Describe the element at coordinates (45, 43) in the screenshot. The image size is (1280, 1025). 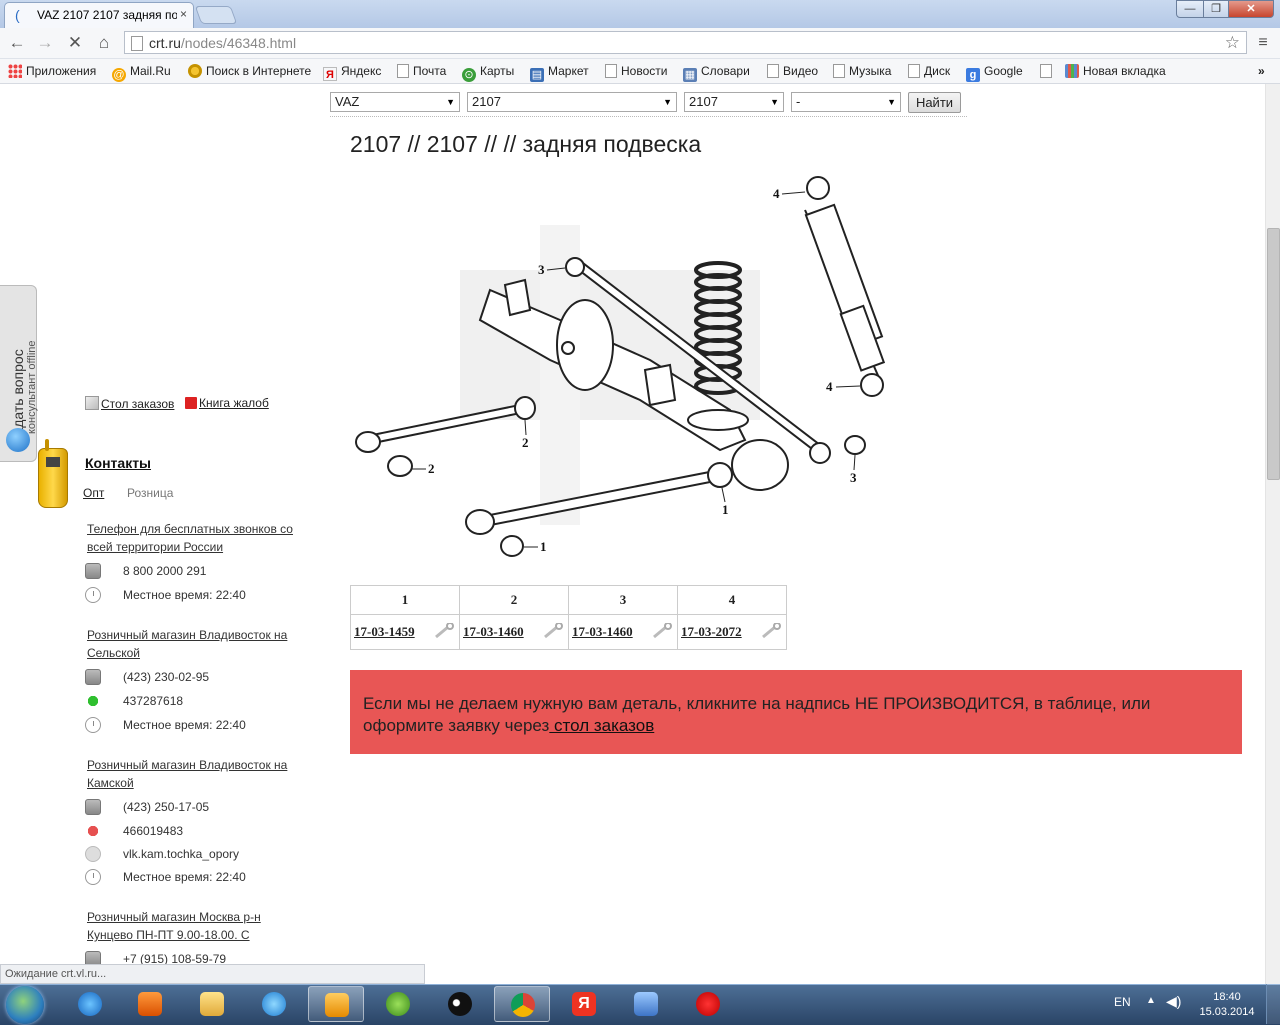
I see `forward-arrow-icon: →` at that location.